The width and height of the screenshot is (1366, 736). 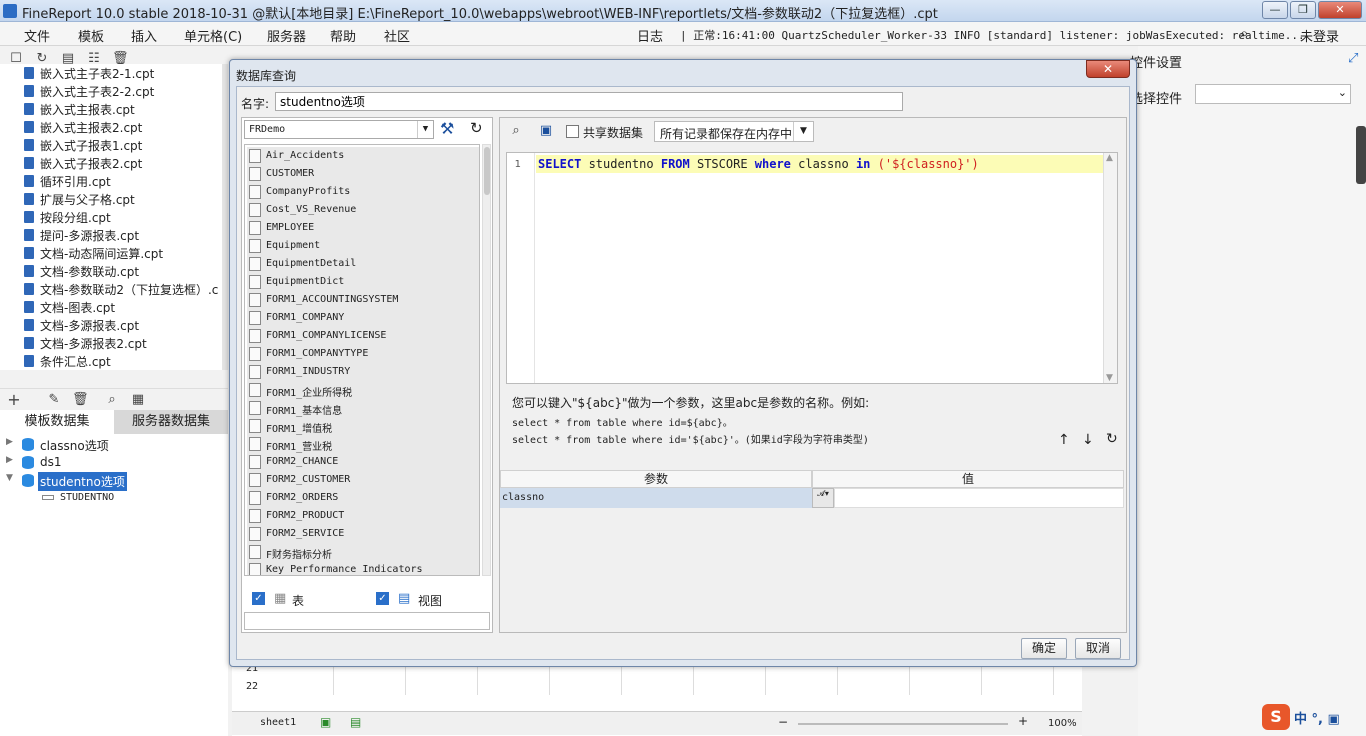 I want to click on table-row: classno 𝓐▾, so click(x=813, y=498).